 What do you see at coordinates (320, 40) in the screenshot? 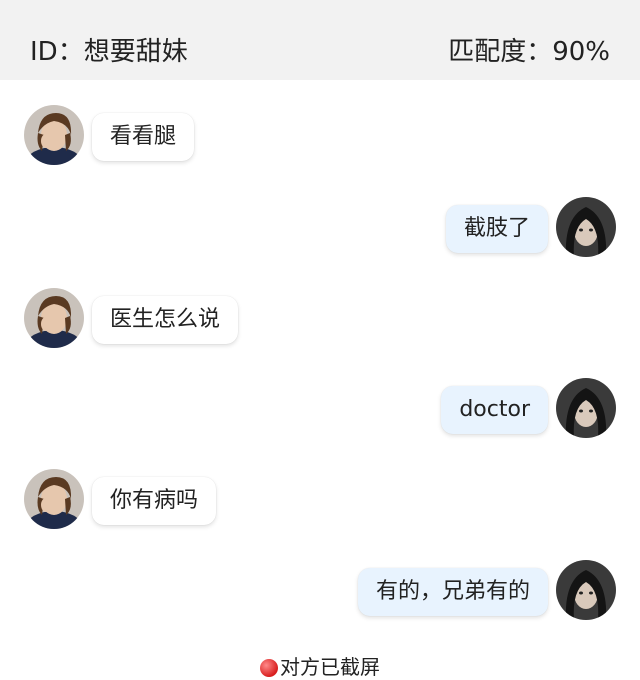
I see `chat-header: ID：想要甜妹 匹配度：90%` at bounding box center [320, 40].